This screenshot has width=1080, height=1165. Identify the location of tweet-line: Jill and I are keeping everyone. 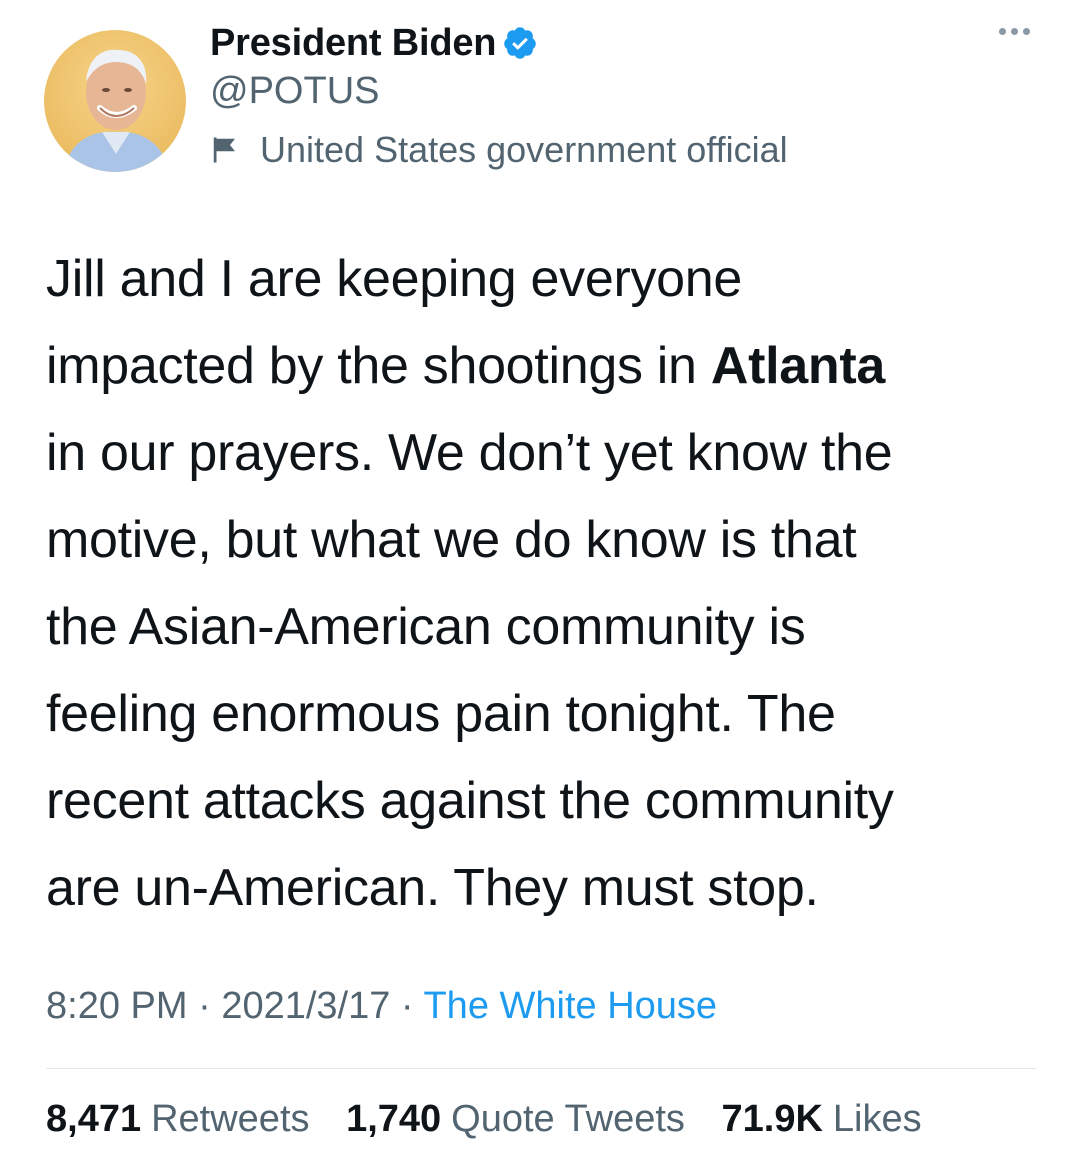
(394, 279).